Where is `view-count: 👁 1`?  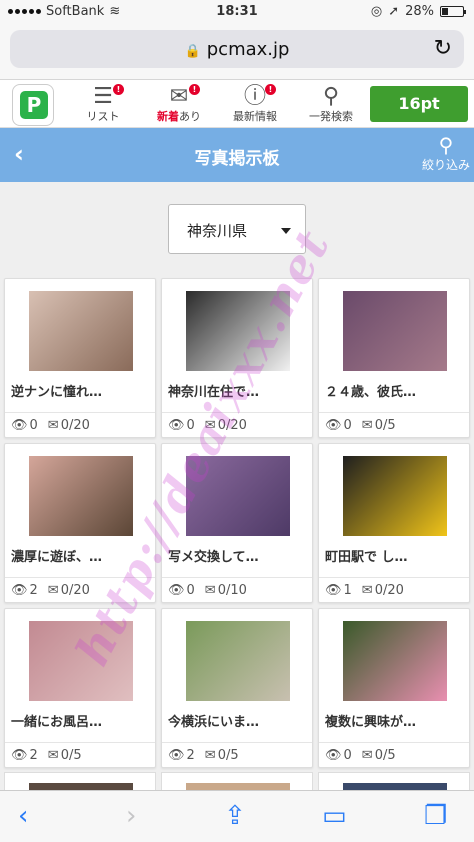 view-count: 👁 1 is located at coordinates (338, 590).